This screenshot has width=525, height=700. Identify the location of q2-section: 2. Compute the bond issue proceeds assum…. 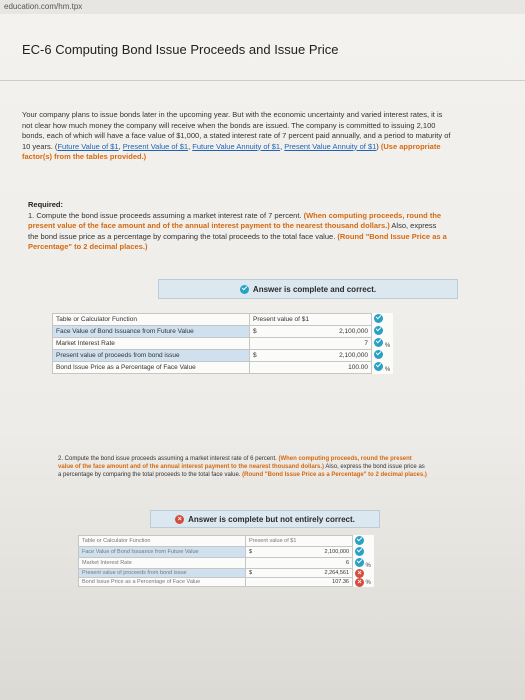
(243, 467).